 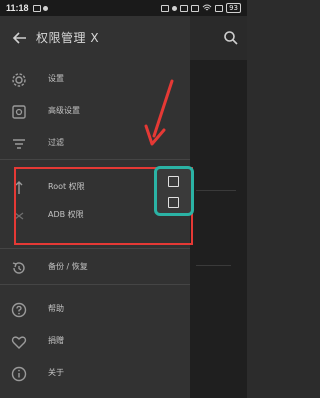 I want to click on backup-restore-icon, so click(x=18, y=268).